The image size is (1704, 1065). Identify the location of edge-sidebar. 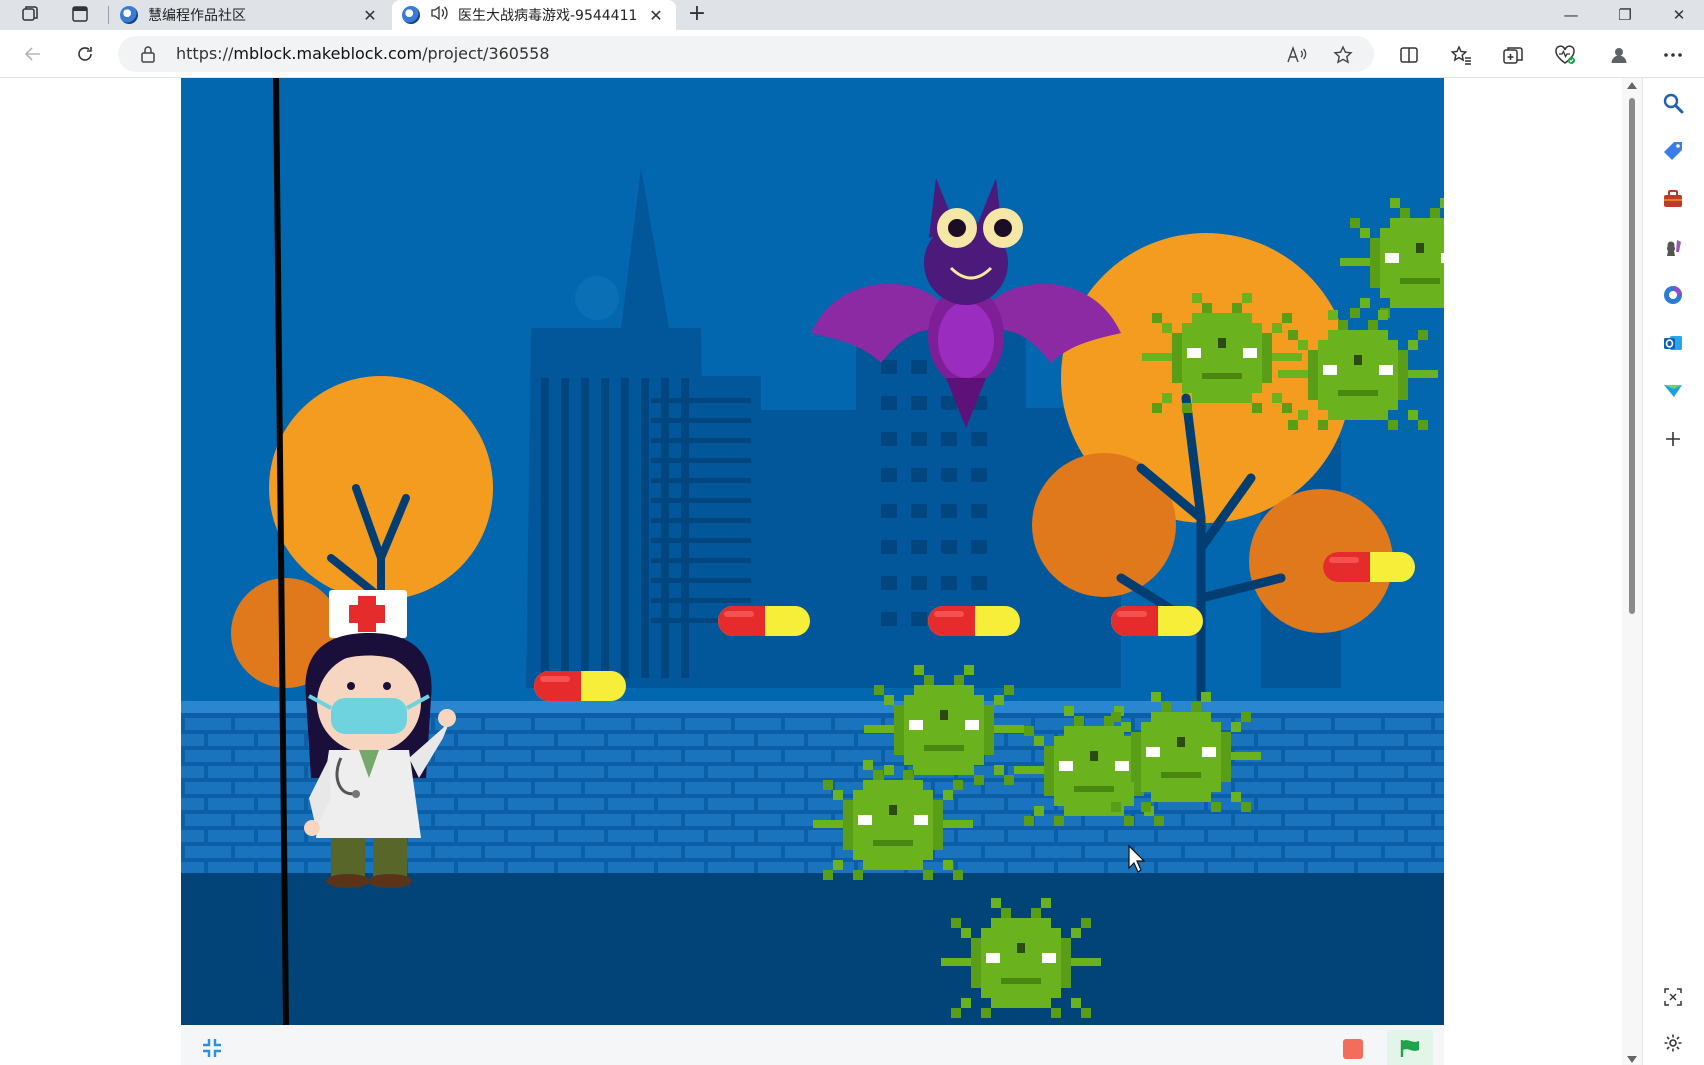
(1673, 571).